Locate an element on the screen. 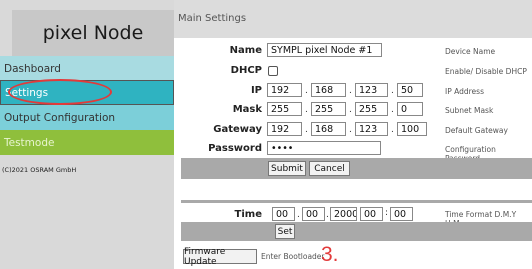  annotation-step-number: 3. is located at coordinates (330, 254).